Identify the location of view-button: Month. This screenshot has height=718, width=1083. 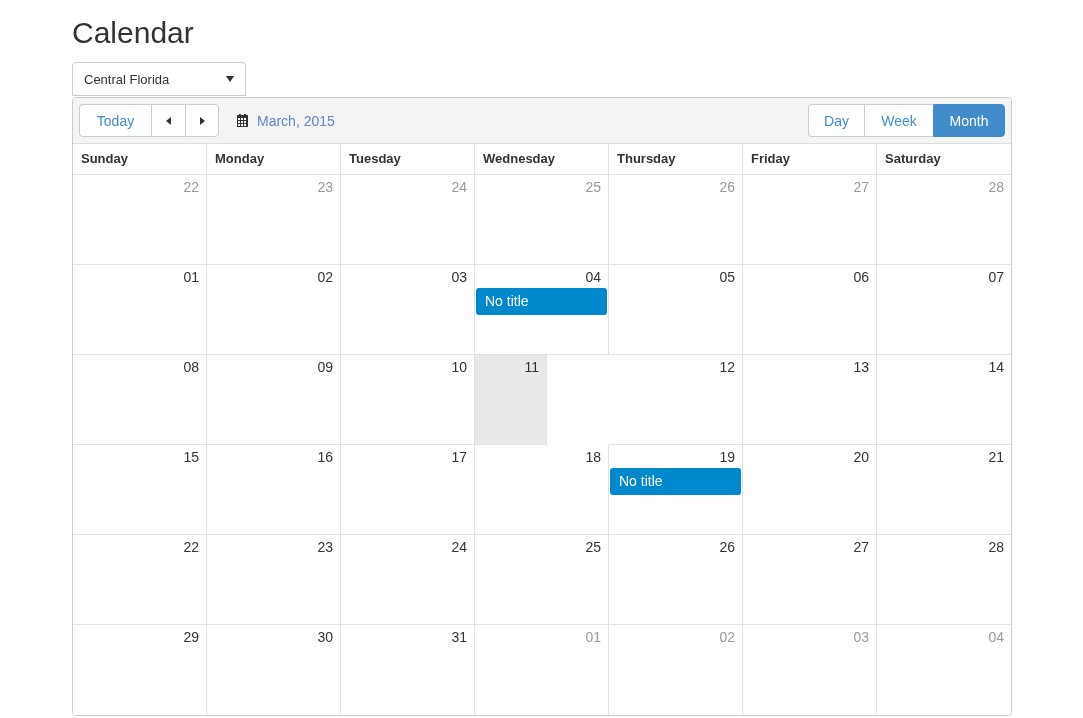
(969, 120).